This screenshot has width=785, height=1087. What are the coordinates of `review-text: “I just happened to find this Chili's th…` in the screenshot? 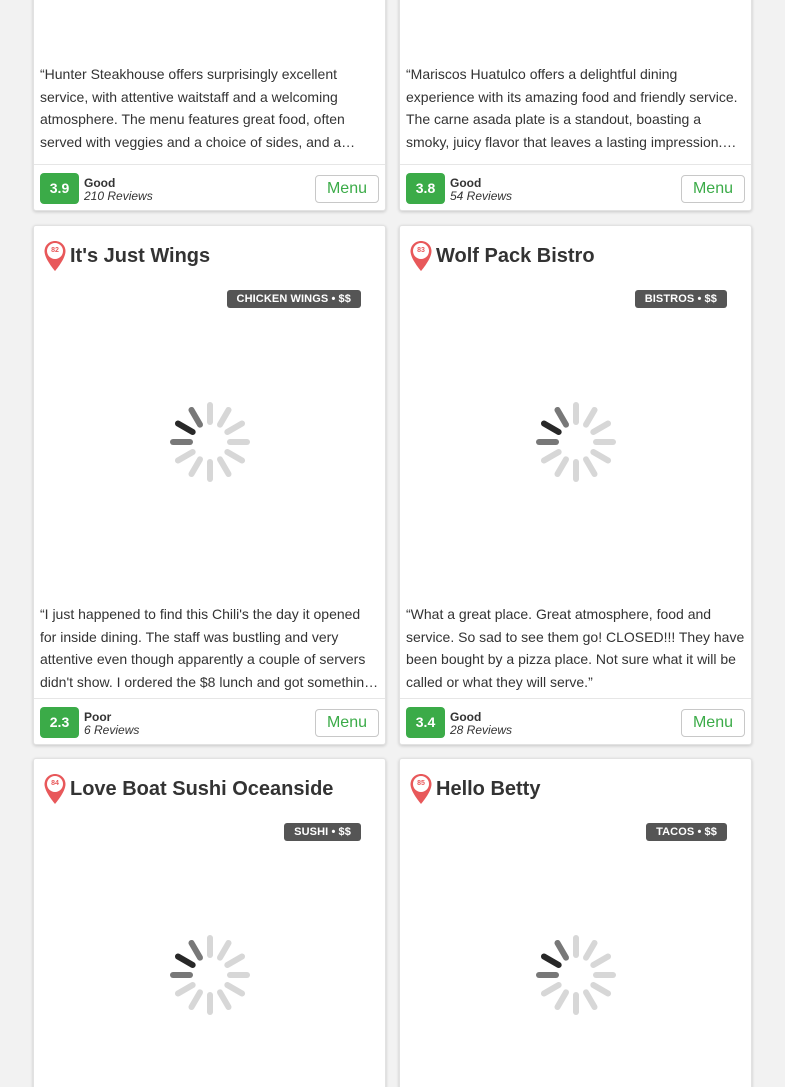 It's located at (209, 648).